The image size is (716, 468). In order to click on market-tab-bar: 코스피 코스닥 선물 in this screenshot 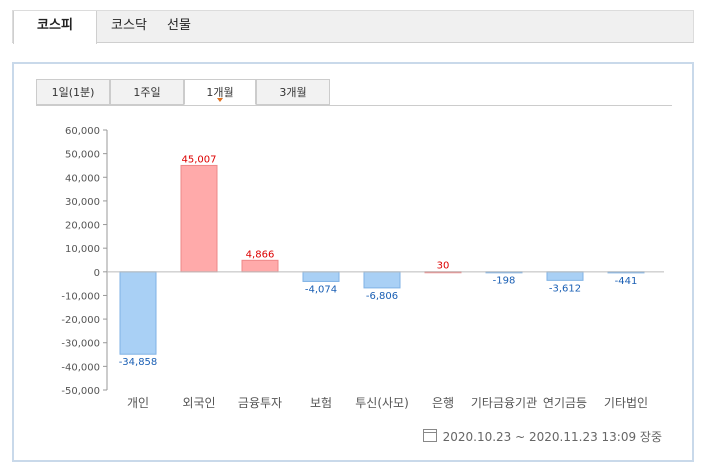, I will do `click(353, 27)`.